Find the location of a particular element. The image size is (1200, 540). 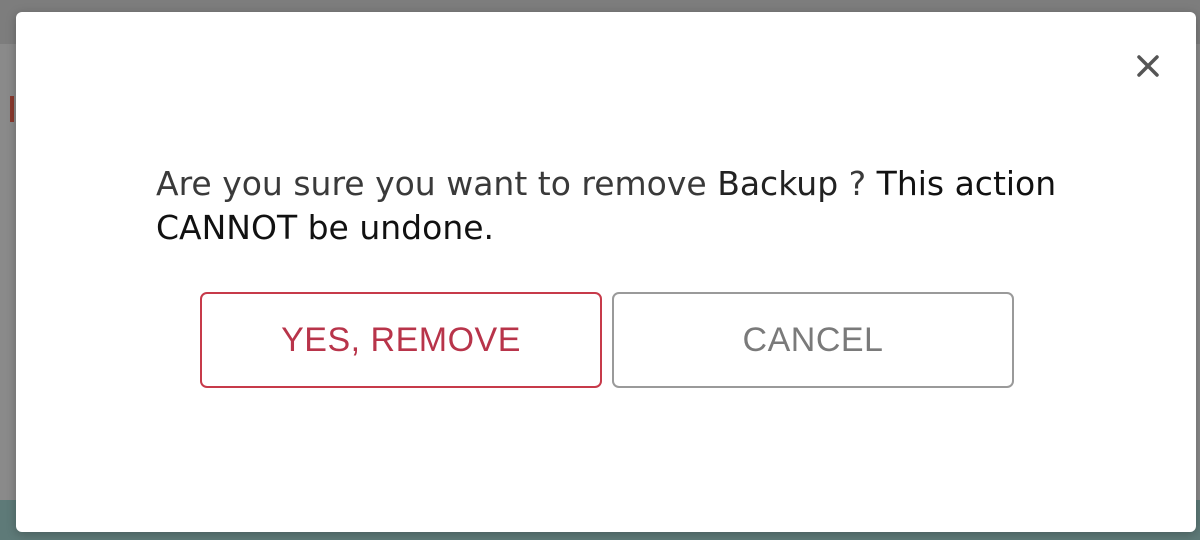

item-name: Backup is located at coordinates (778, 183).